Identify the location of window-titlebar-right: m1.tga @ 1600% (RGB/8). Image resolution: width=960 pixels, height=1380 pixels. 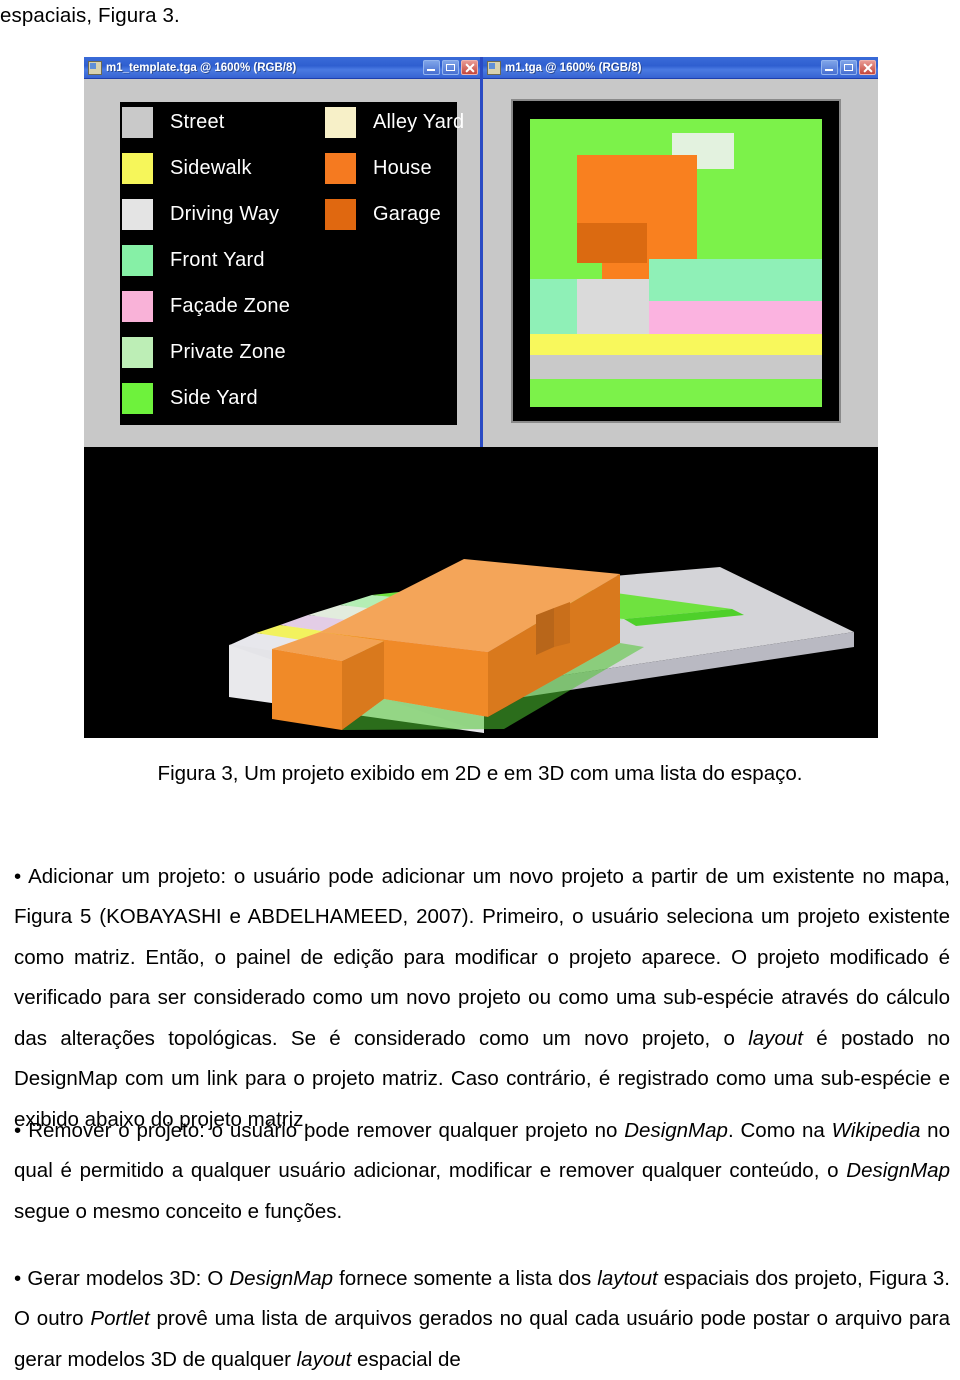
(680, 68).